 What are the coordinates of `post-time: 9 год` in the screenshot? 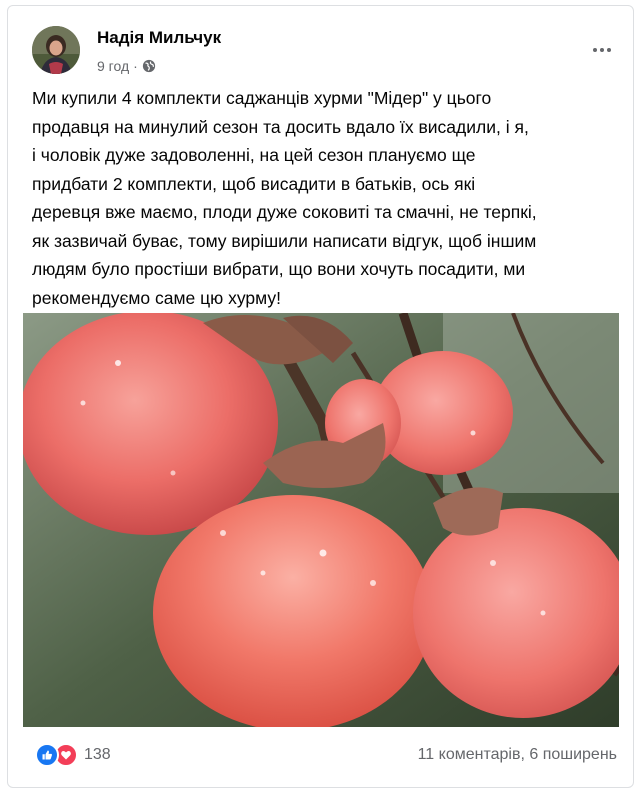 It's located at (113, 66).